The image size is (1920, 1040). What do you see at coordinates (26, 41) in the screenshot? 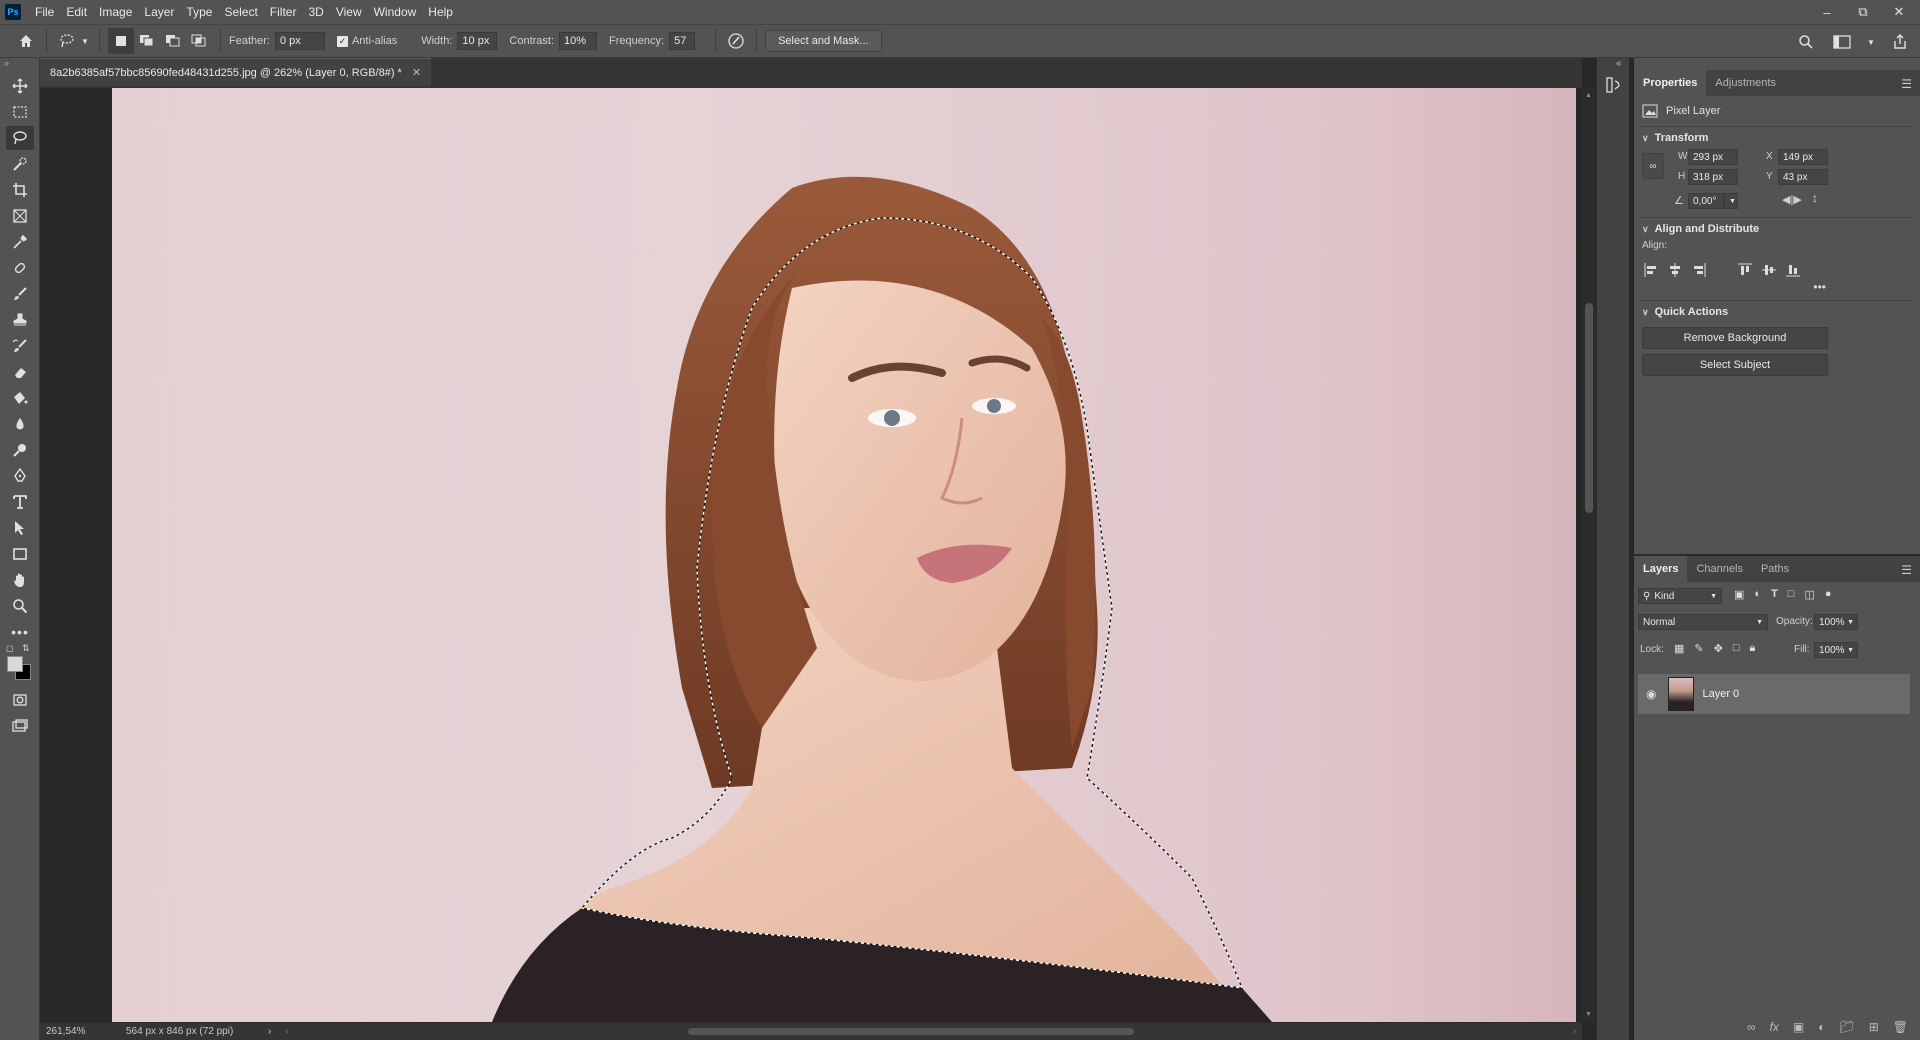
I see `home-icon` at bounding box center [26, 41].